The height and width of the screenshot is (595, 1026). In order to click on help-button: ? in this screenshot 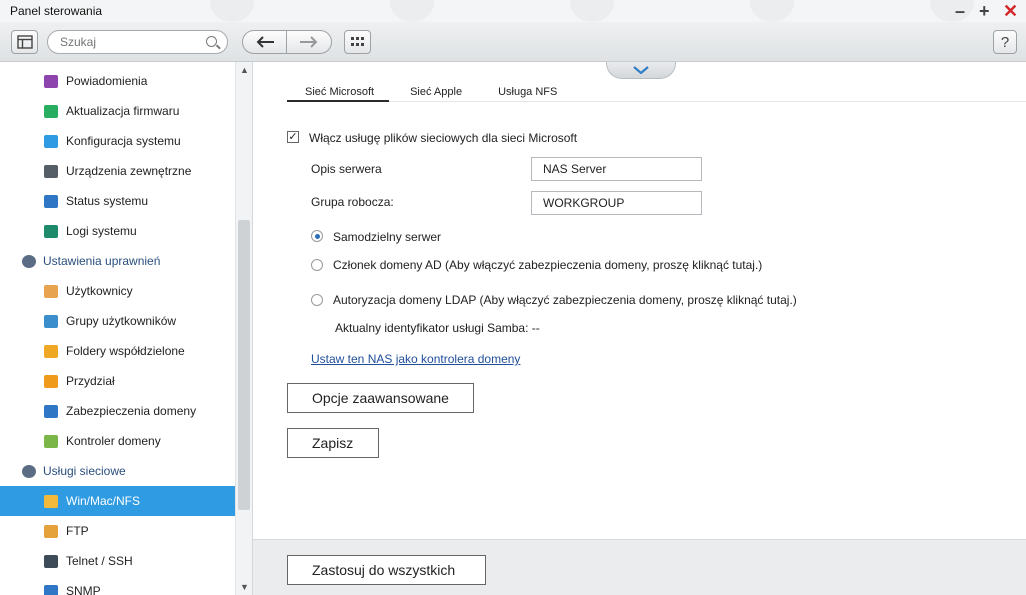, I will do `click(1005, 42)`.